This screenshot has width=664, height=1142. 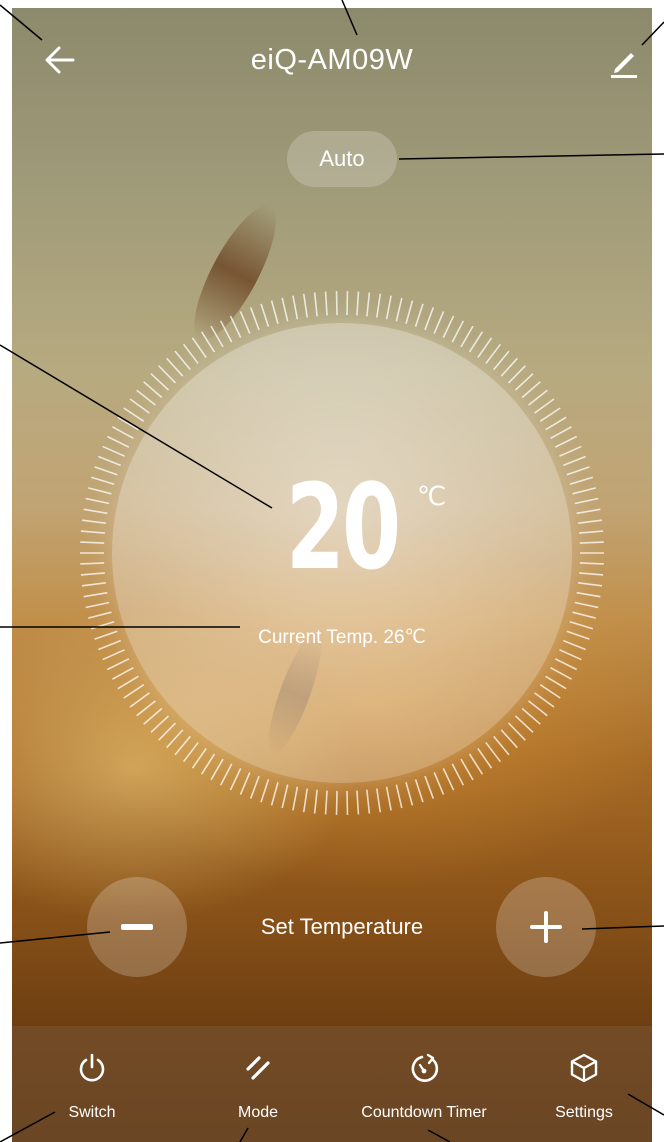 What do you see at coordinates (342, 159) in the screenshot?
I see `mode-indicator: Auto` at bounding box center [342, 159].